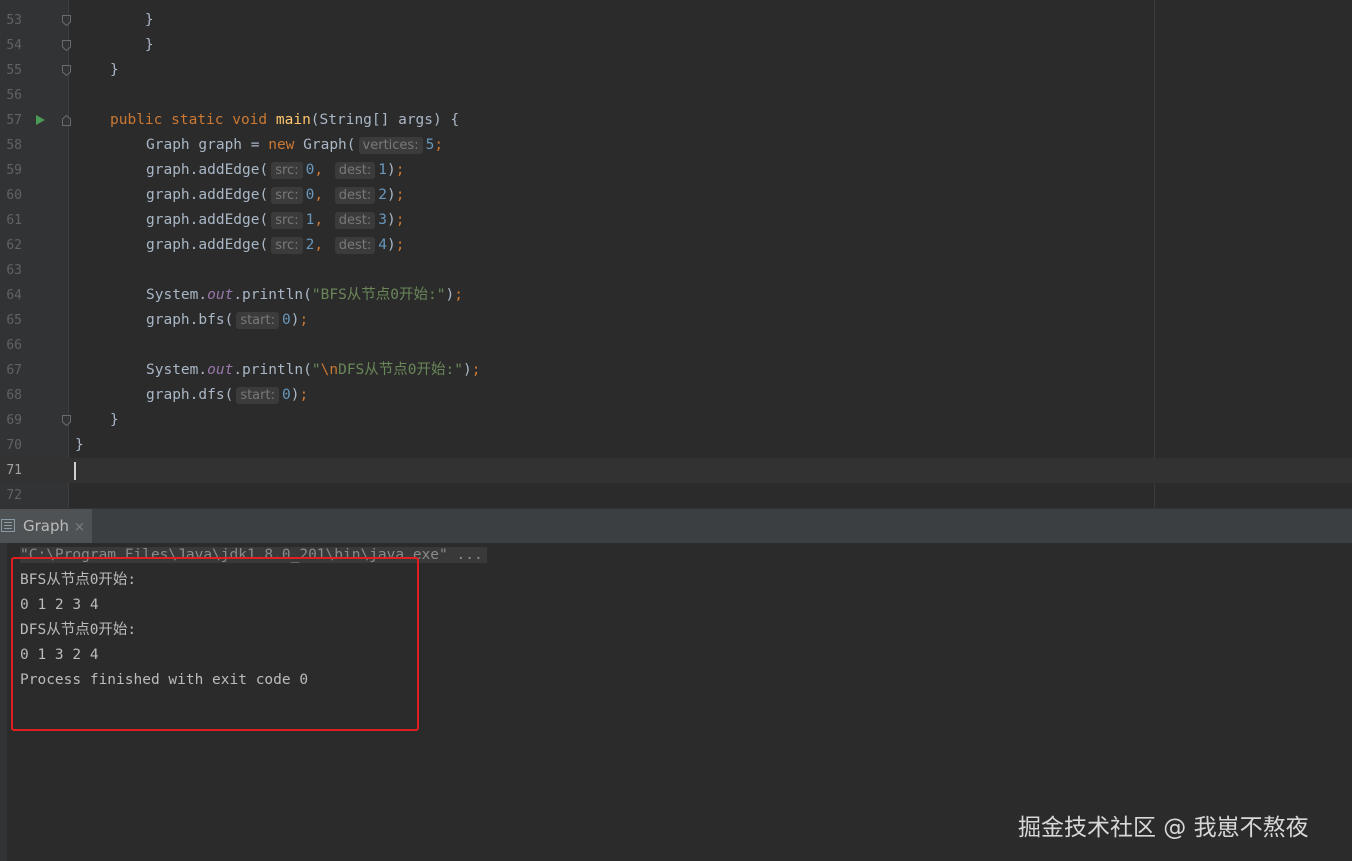  I want to click on console-gutter, so click(3, 702).